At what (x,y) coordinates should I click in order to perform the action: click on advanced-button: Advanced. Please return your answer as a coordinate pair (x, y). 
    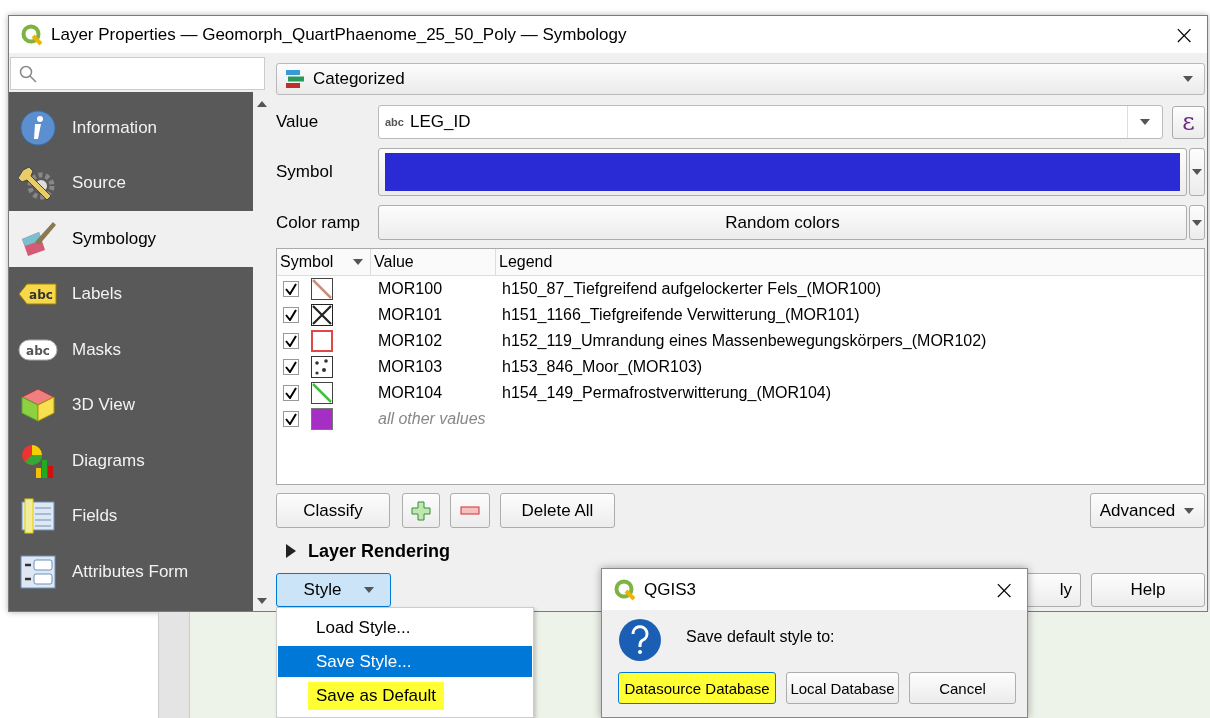
    Looking at the image, I should click on (1147, 510).